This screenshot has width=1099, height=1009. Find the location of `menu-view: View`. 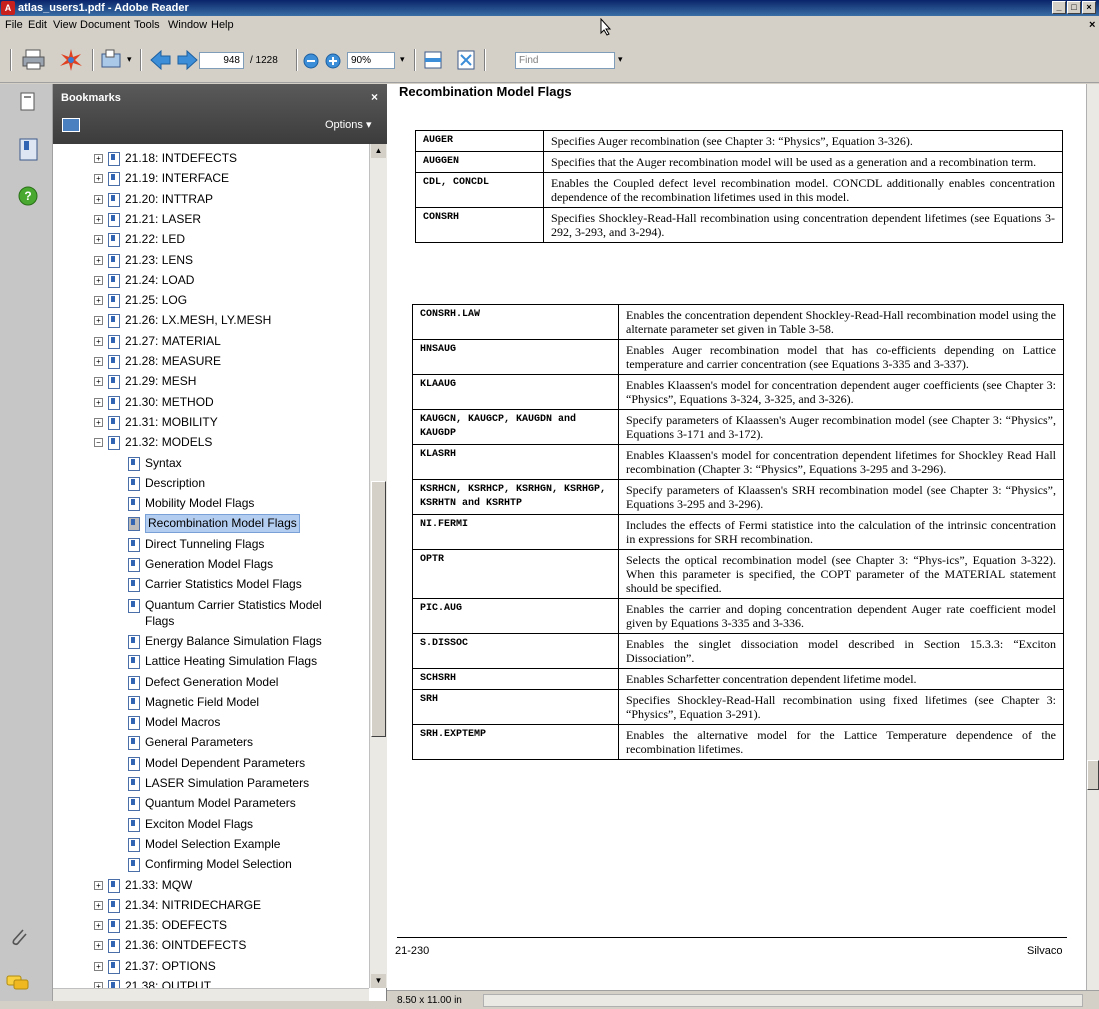

menu-view: View is located at coordinates (65, 25).